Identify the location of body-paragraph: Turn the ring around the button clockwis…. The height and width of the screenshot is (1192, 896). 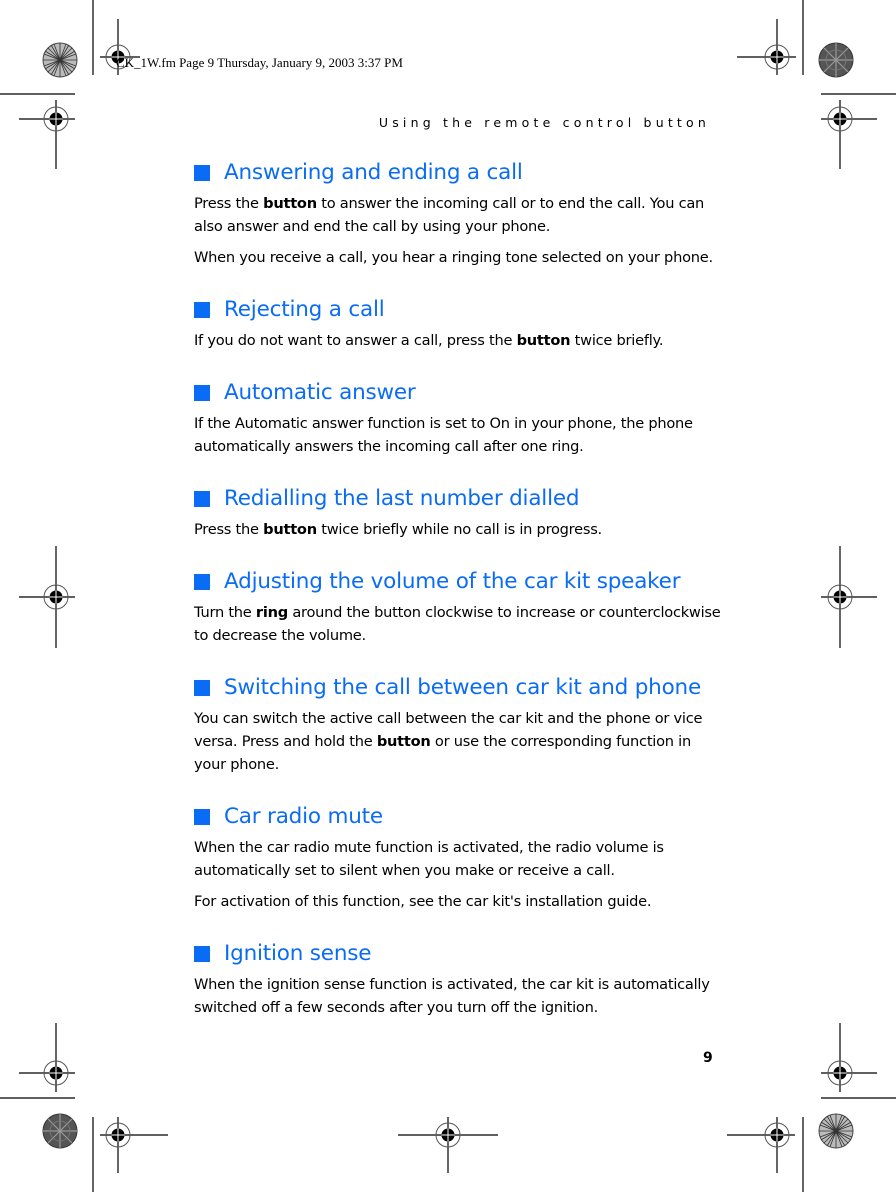
(459, 624).